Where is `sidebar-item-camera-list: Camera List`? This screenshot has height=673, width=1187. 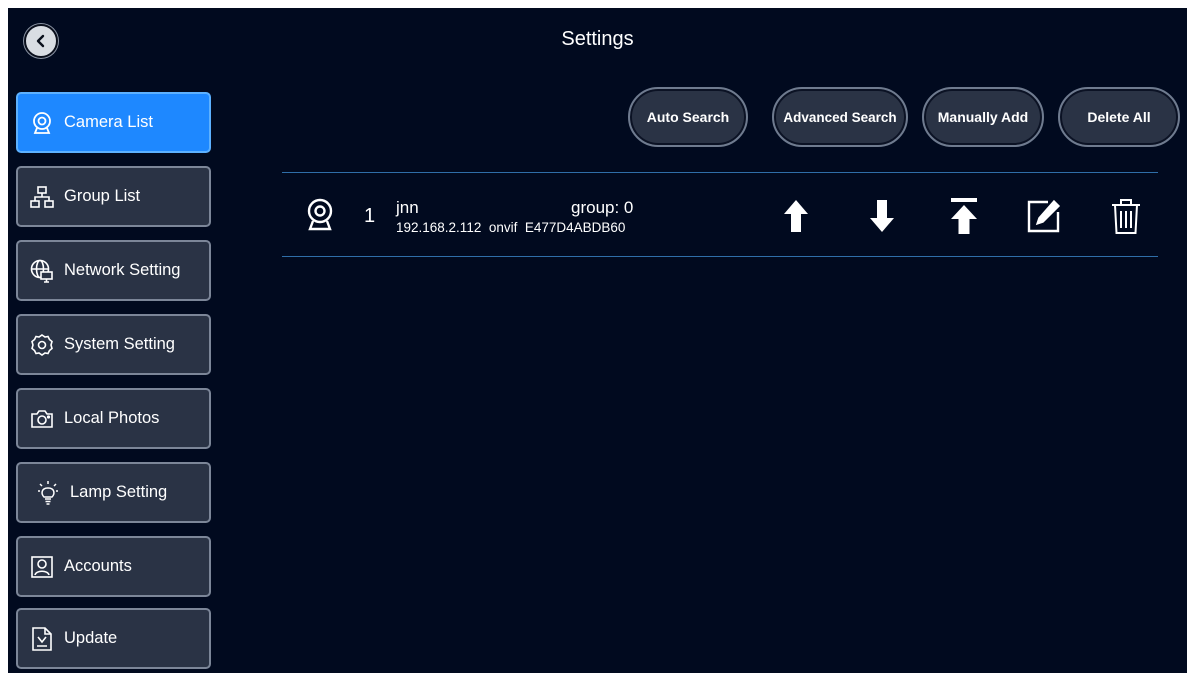
sidebar-item-camera-list: Camera List is located at coordinates (113, 122).